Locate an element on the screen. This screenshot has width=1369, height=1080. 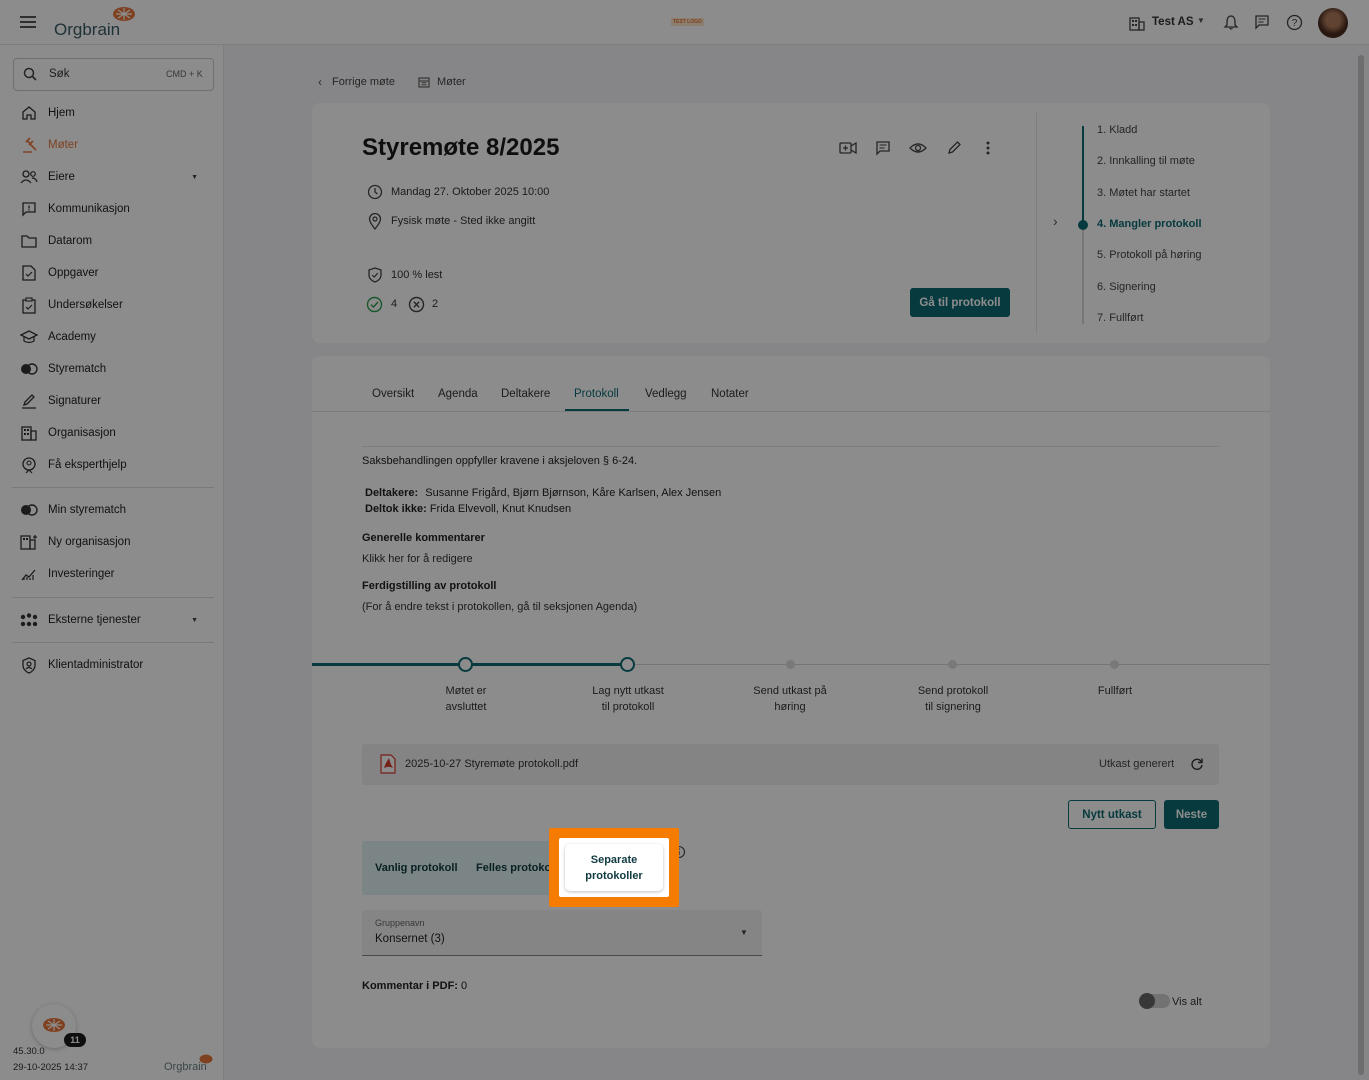
new-draft-button: Nytt utkast is located at coordinates (1112, 814).